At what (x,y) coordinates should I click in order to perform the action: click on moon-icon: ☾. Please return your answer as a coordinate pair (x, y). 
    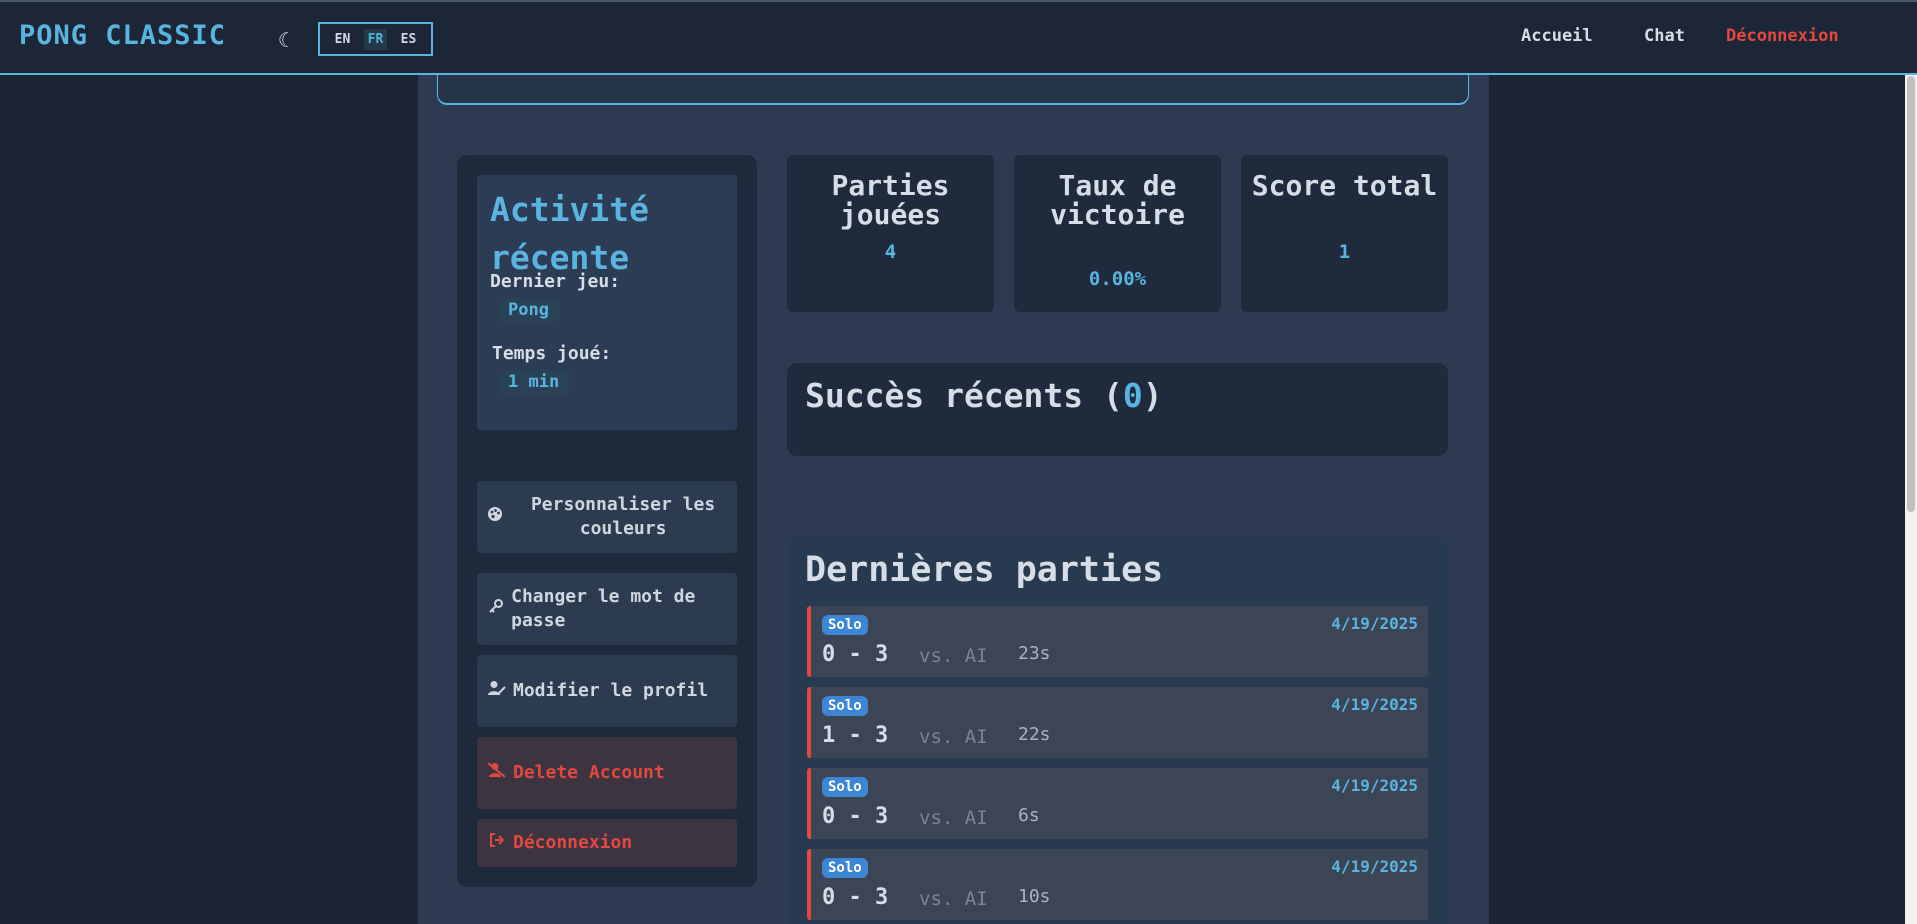
    Looking at the image, I should click on (284, 40).